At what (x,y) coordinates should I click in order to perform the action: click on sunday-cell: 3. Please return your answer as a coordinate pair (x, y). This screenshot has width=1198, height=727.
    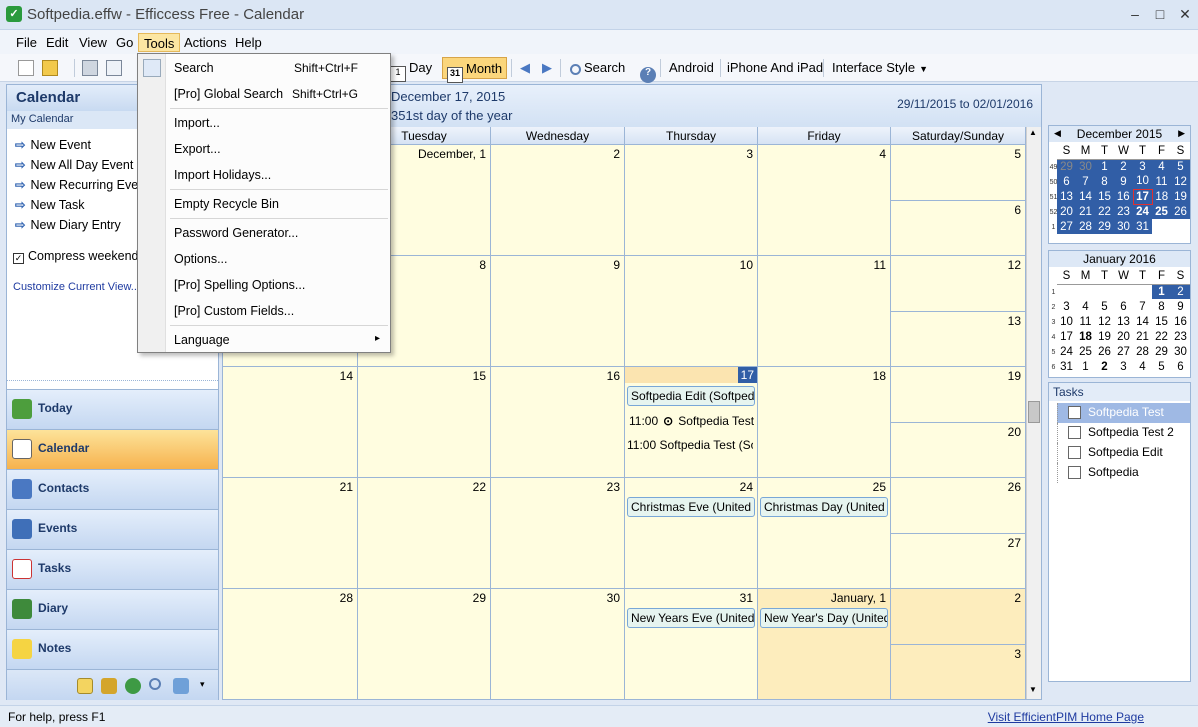
    Looking at the image, I should click on (958, 672).